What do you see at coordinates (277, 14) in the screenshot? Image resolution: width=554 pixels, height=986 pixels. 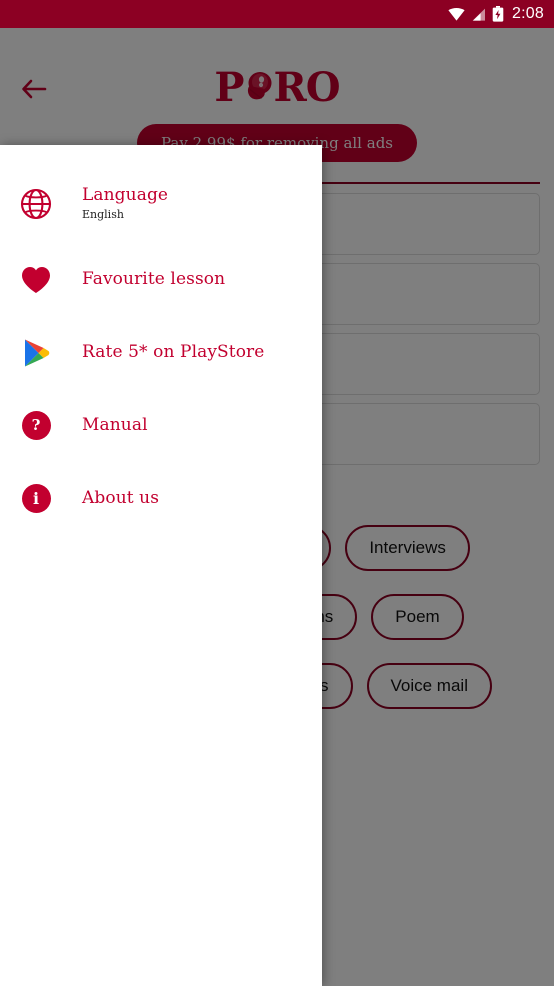 I see `status-bar: 2:08` at bounding box center [277, 14].